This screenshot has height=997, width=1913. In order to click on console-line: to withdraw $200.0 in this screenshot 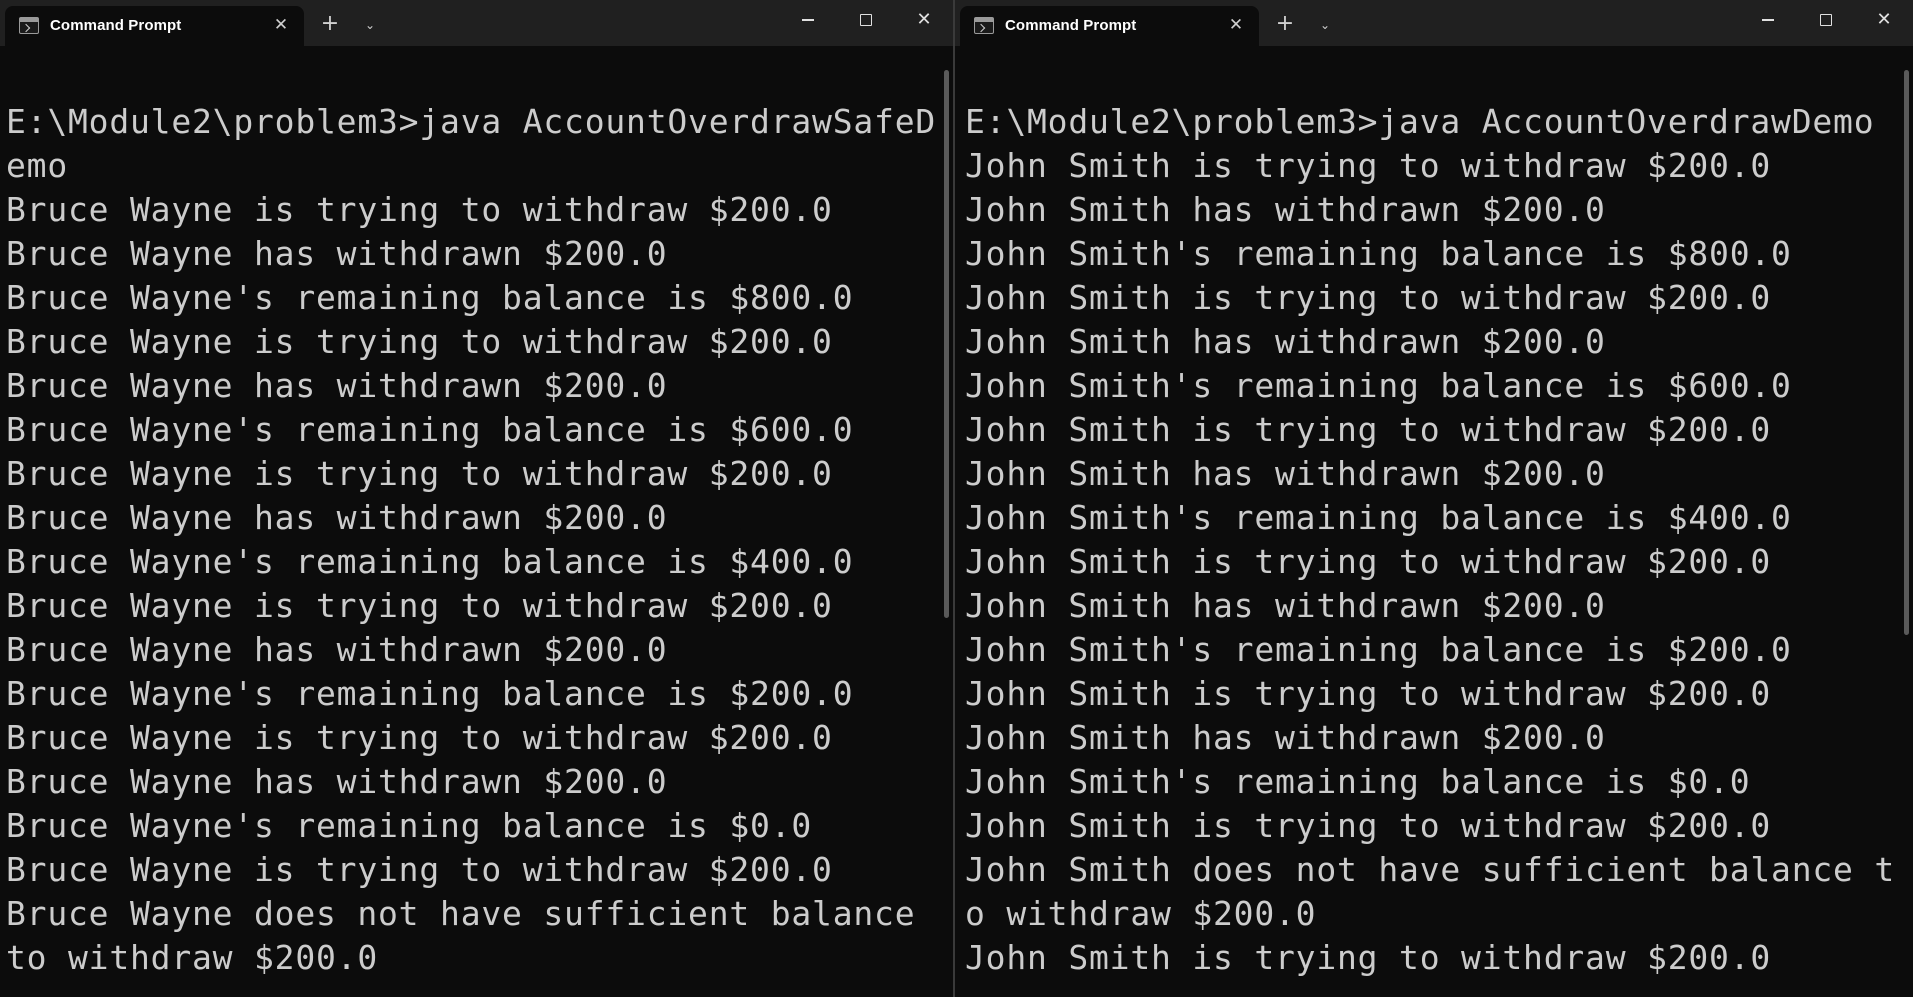, I will do `click(192, 957)`.